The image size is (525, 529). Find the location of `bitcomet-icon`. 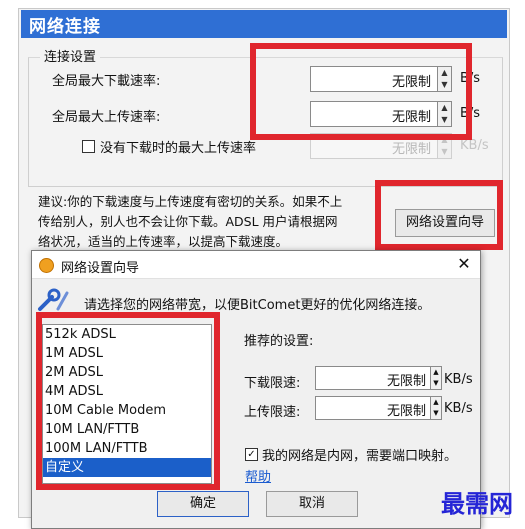

bitcomet-icon is located at coordinates (46, 265).